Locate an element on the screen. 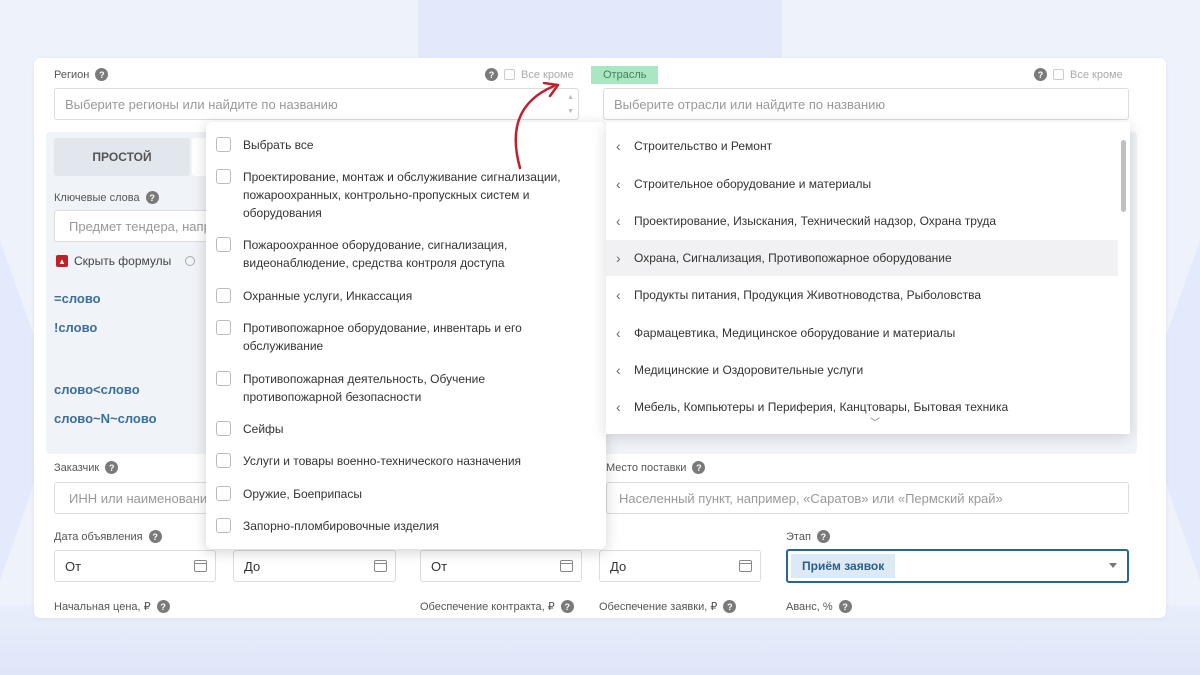  collapse-icon: ▲ is located at coordinates (62, 261).